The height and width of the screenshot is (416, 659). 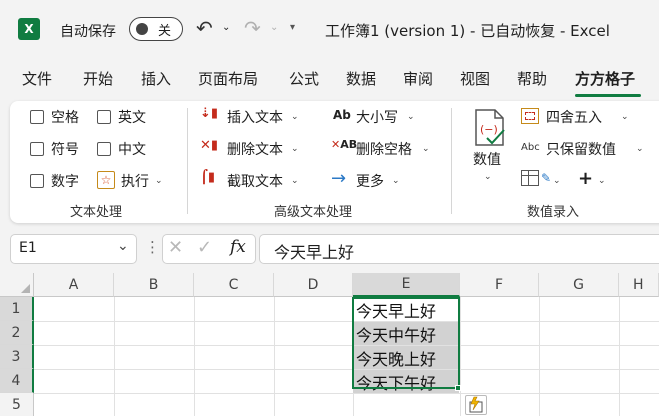 What do you see at coordinates (73, 249) in the screenshot?
I see `name-box: E1 ⌄` at bounding box center [73, 249].